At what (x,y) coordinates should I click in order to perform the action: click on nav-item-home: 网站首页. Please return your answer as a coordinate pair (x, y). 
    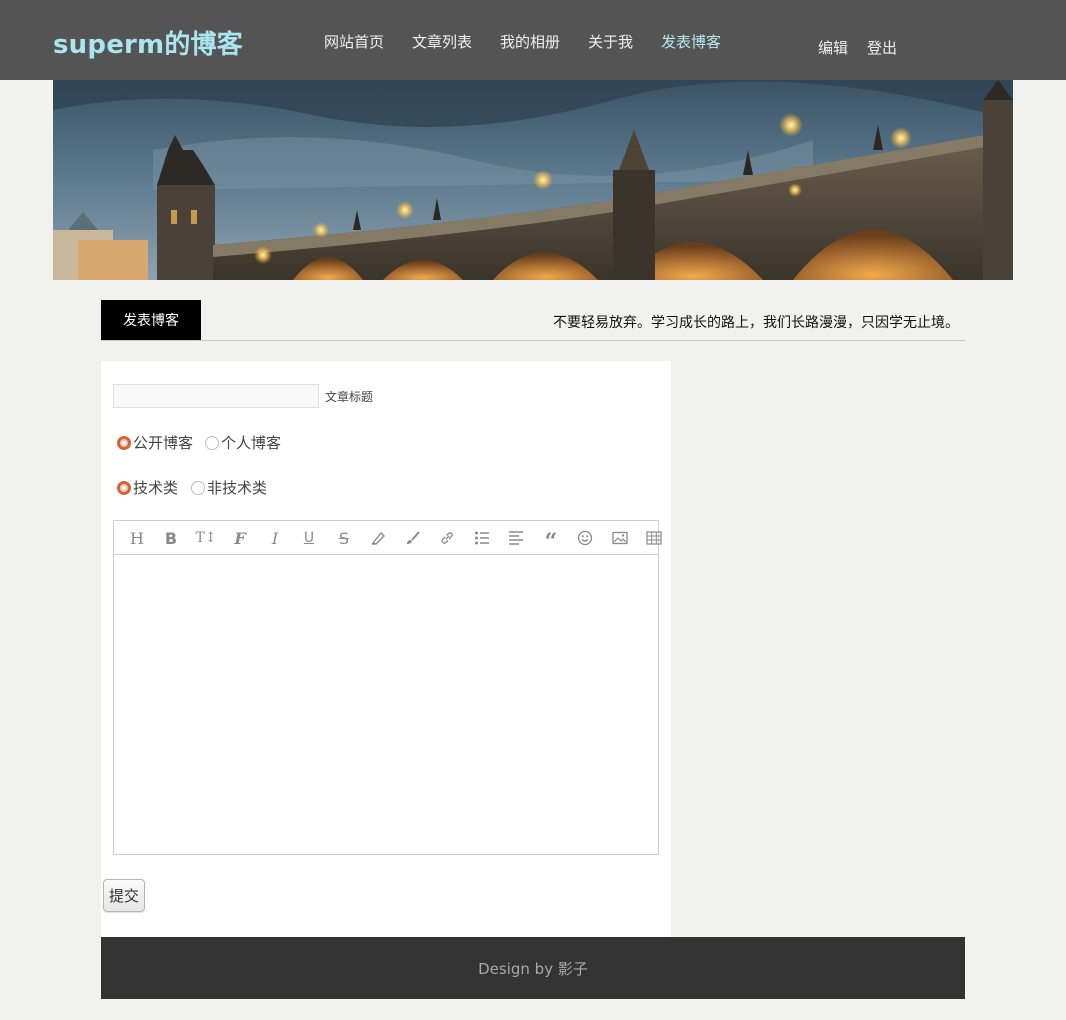
    Looking at the image, I should click on (354, 41).